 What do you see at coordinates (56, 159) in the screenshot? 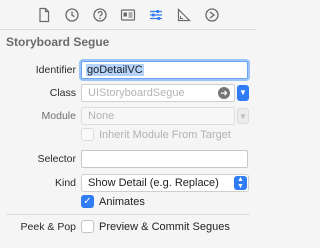
I see `selector-label: Selector` at bounding box center [56, 159].